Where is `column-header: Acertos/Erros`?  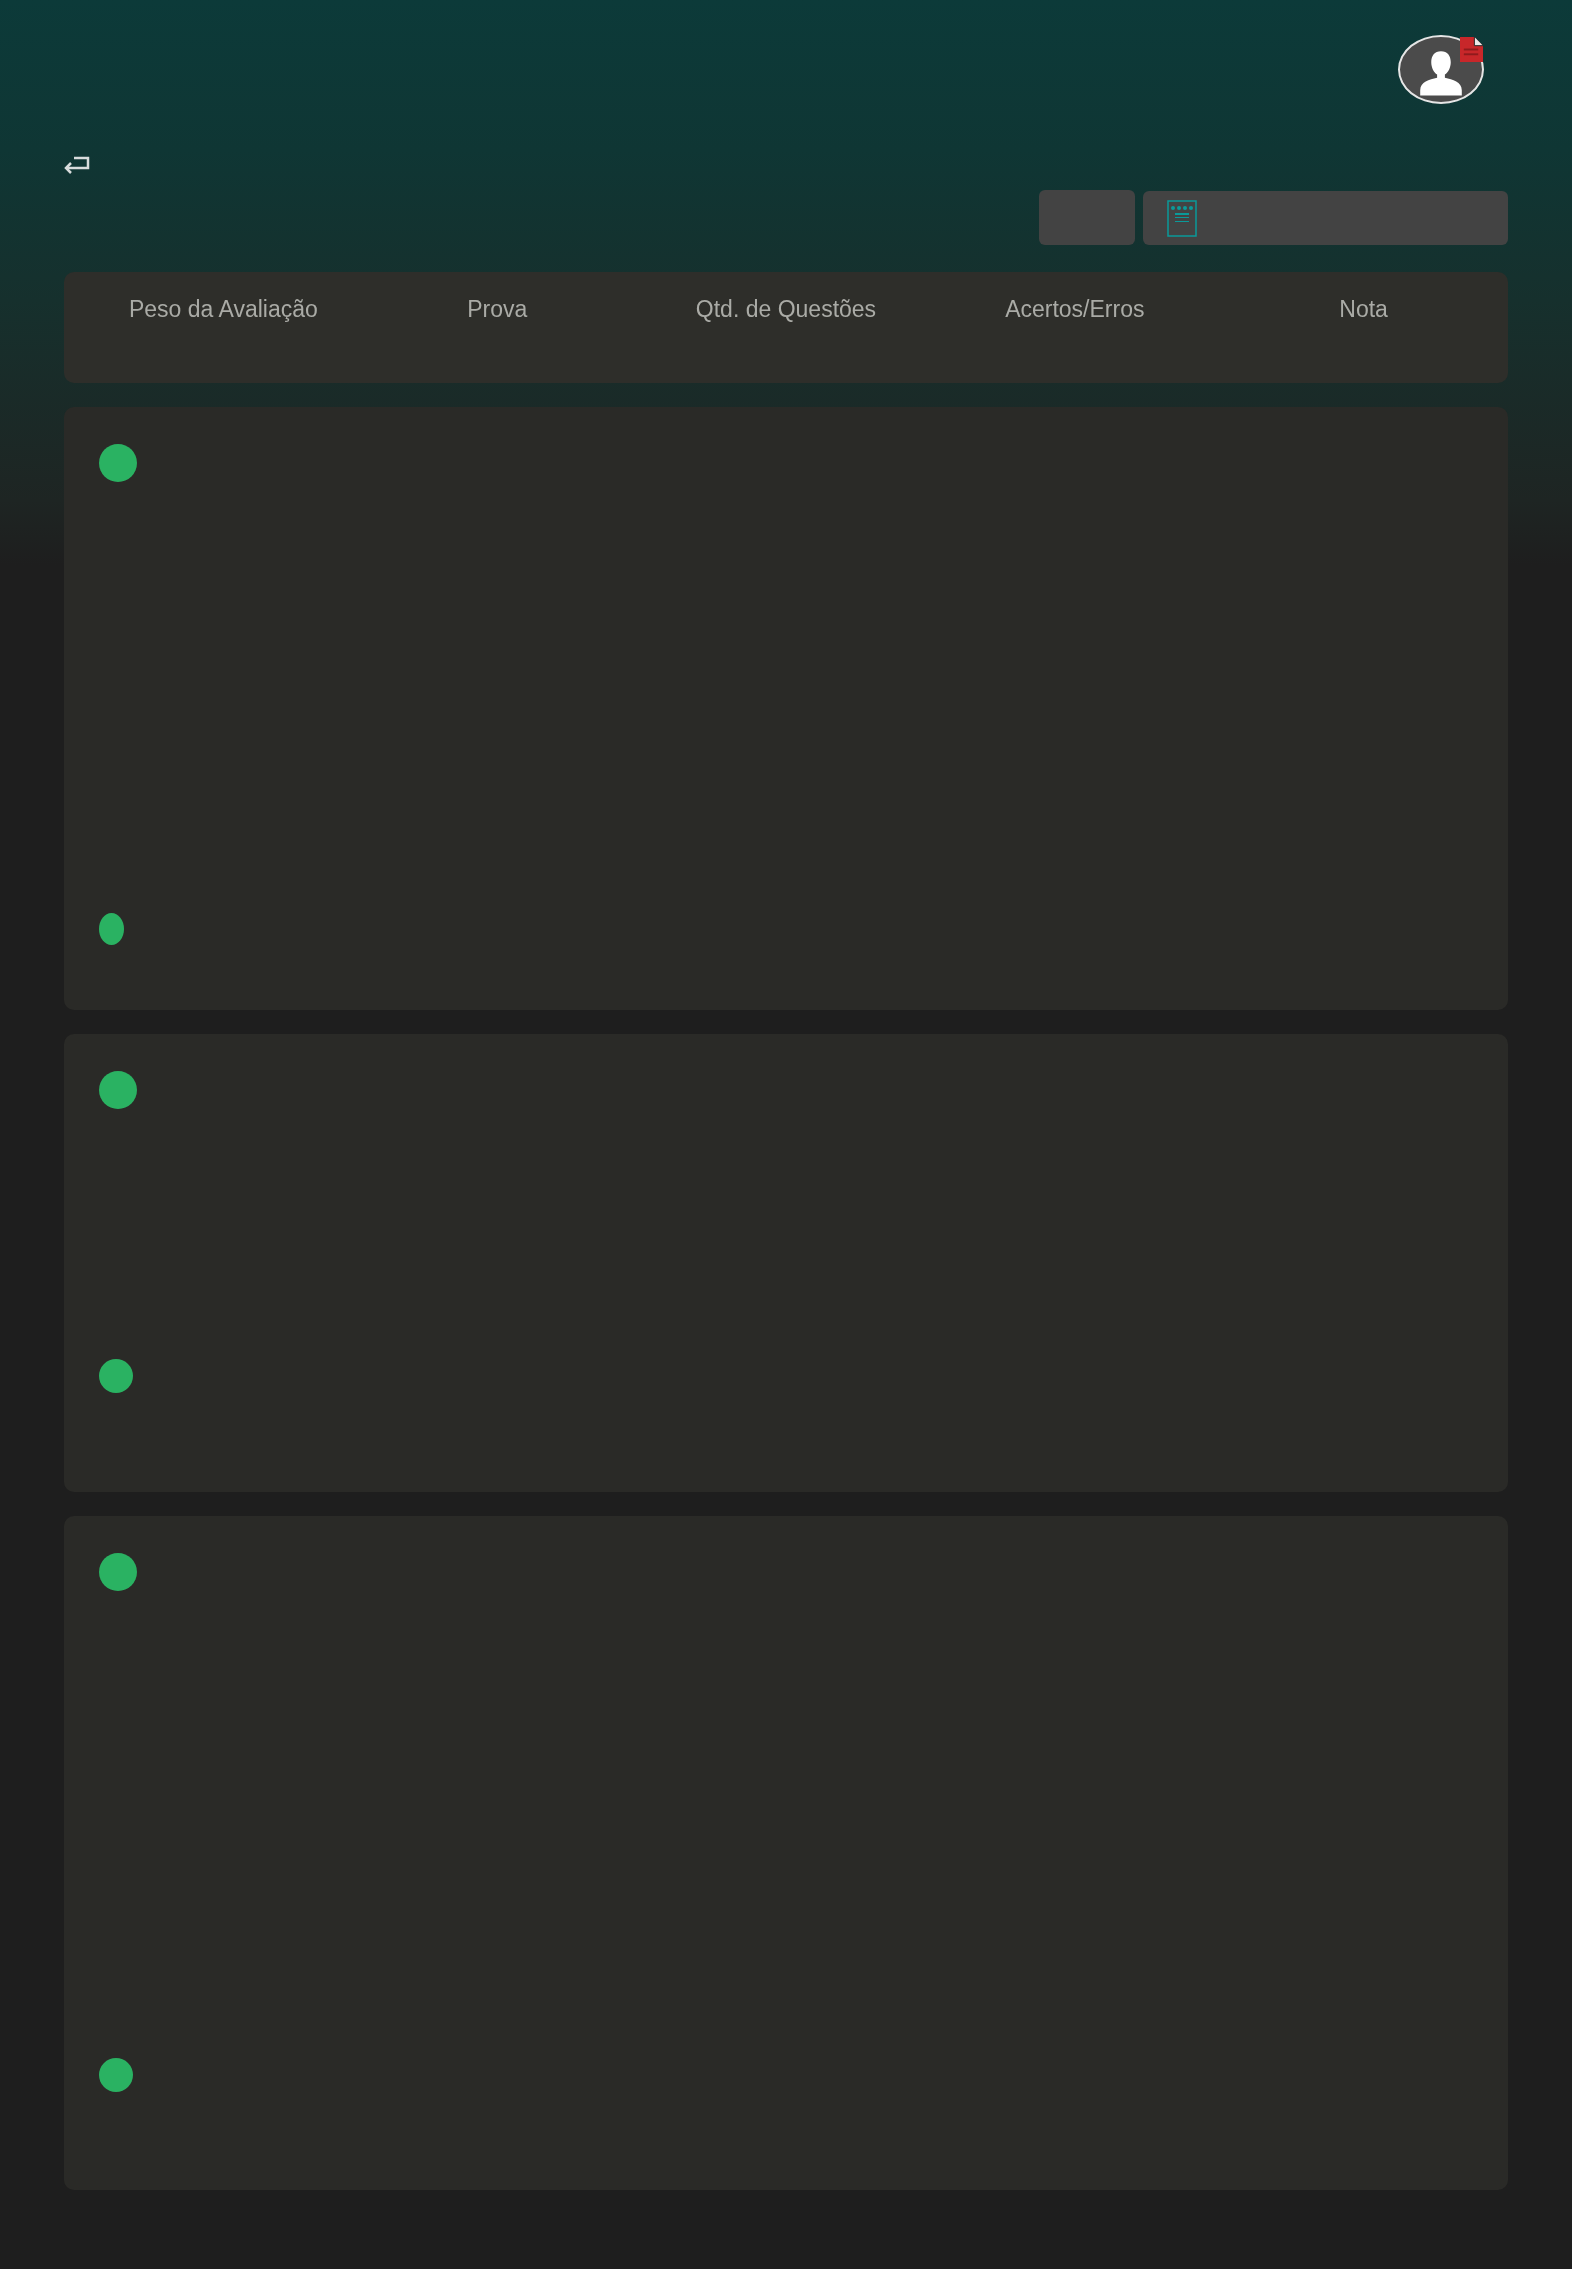 column-header: Acertos/Erros is located at coordinates (1075, 309).